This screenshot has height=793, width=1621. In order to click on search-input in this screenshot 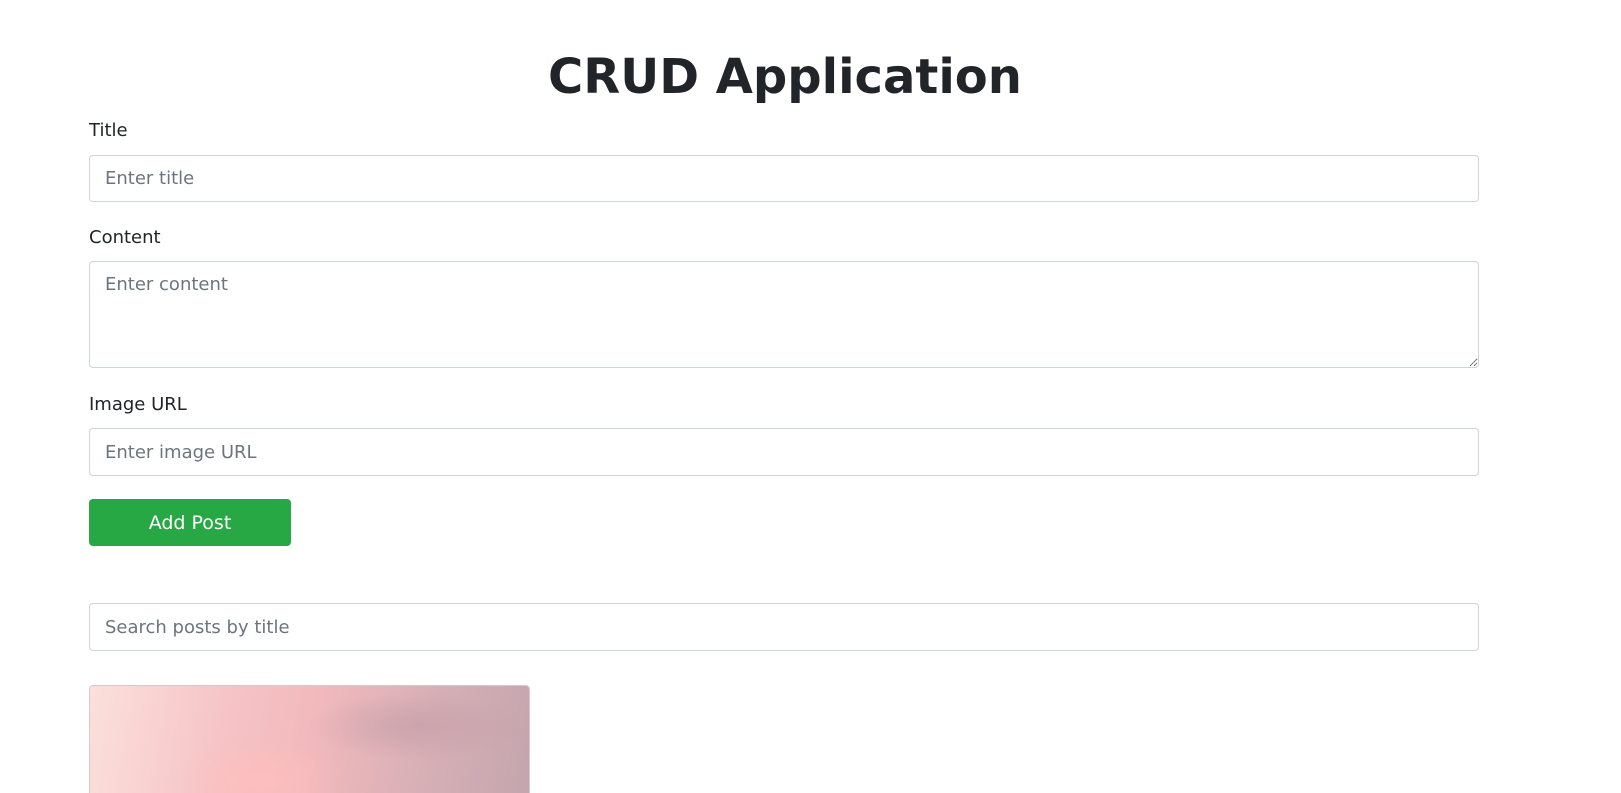, I will do `click(784, 627)`.